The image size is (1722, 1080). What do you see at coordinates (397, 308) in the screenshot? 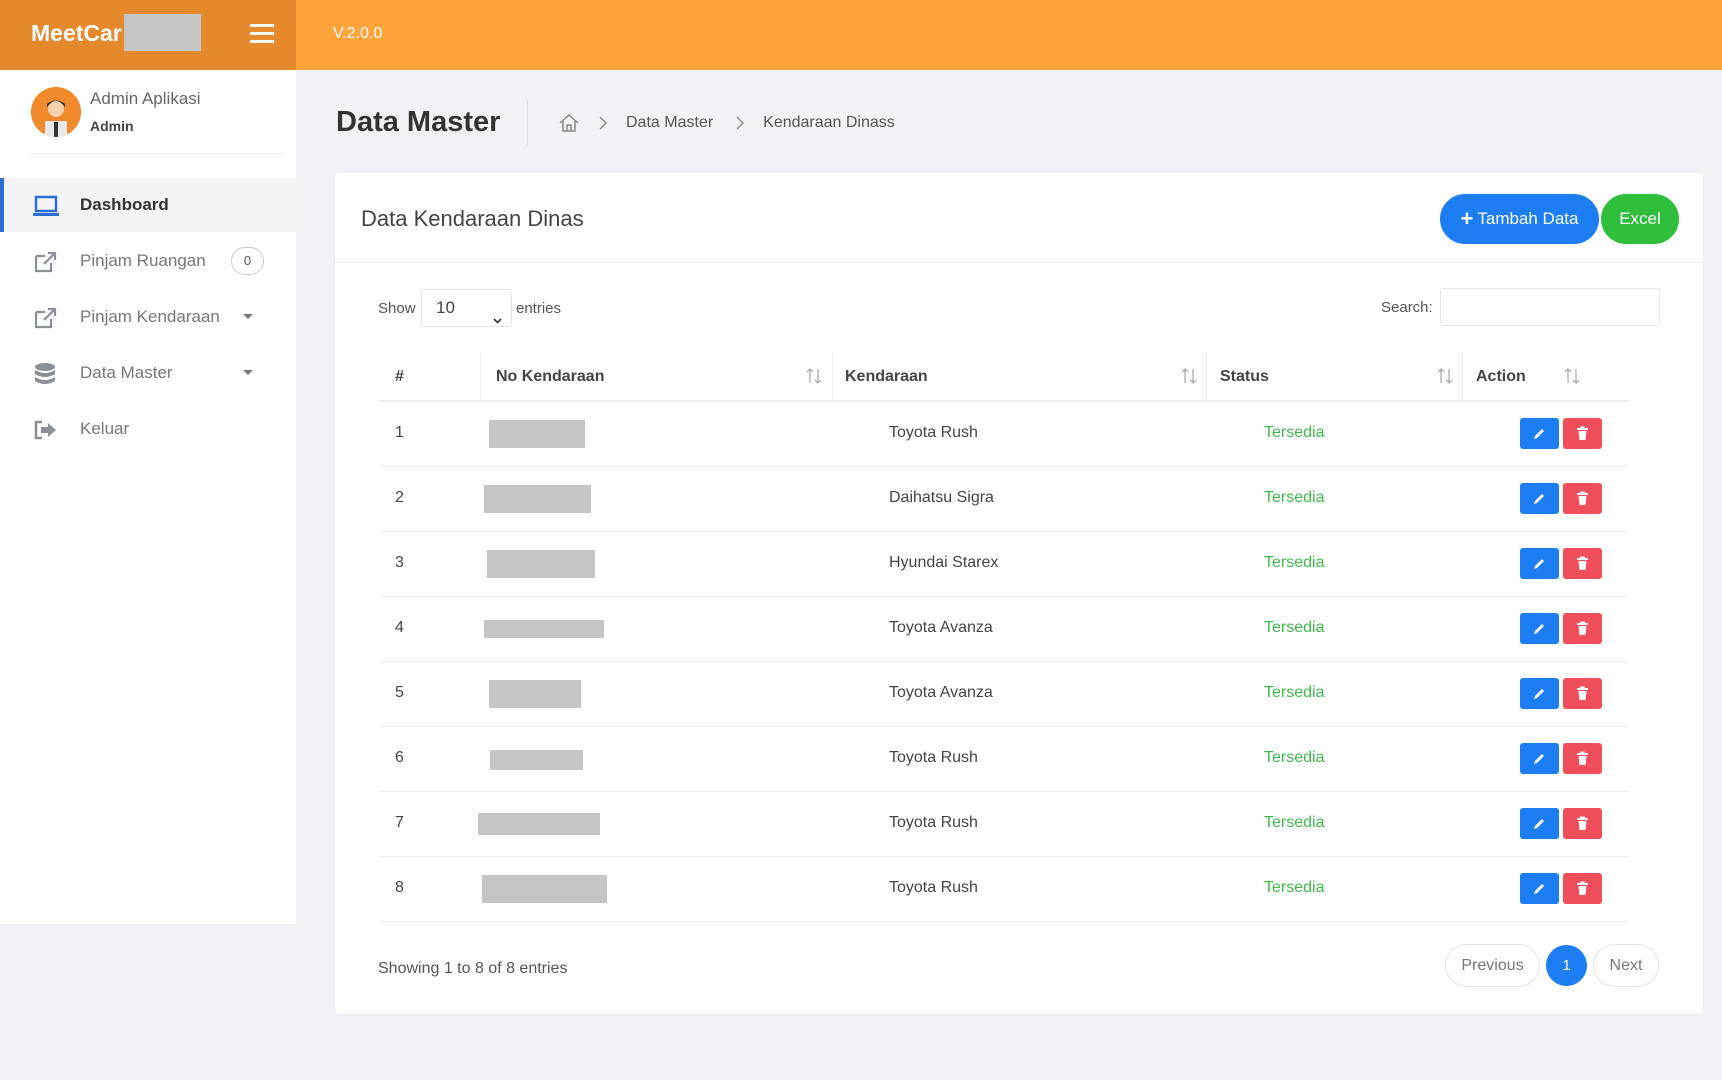
I see `show-label: Show` at bounding box center [397, 308].